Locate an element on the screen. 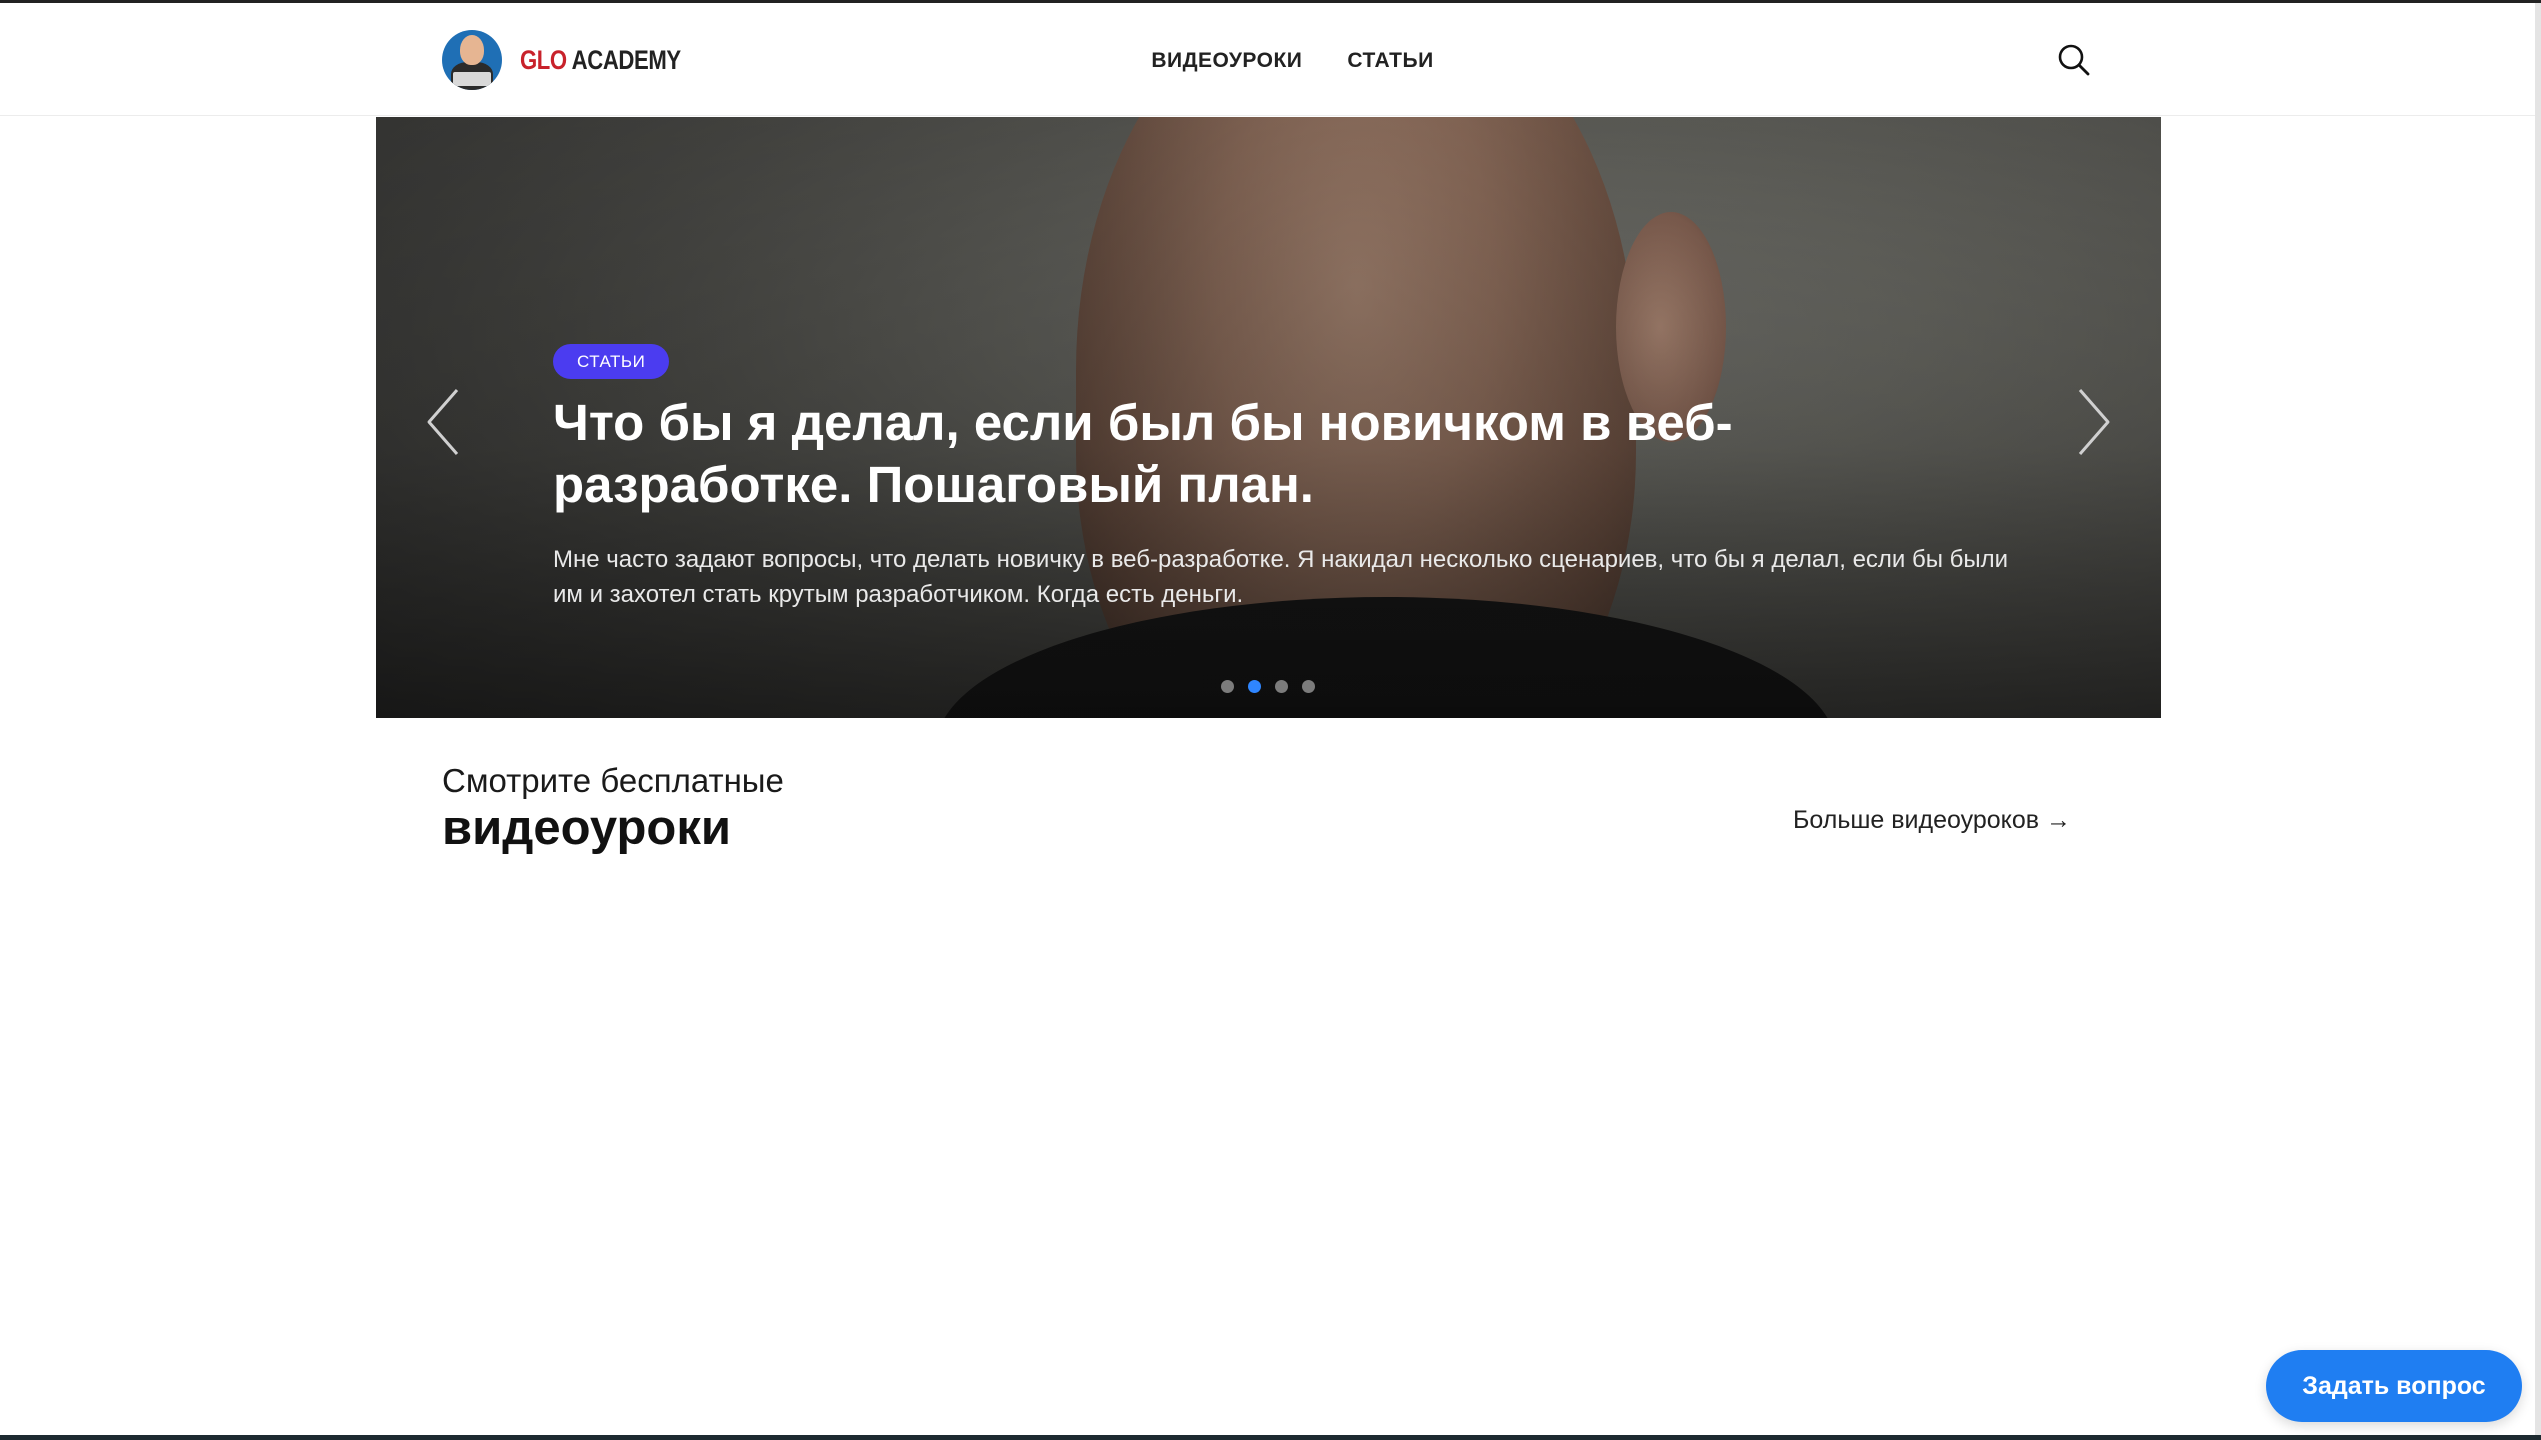 The height and width of the screenshot is (1440, 2541). search-icon is located at coordinates (2074, 60).